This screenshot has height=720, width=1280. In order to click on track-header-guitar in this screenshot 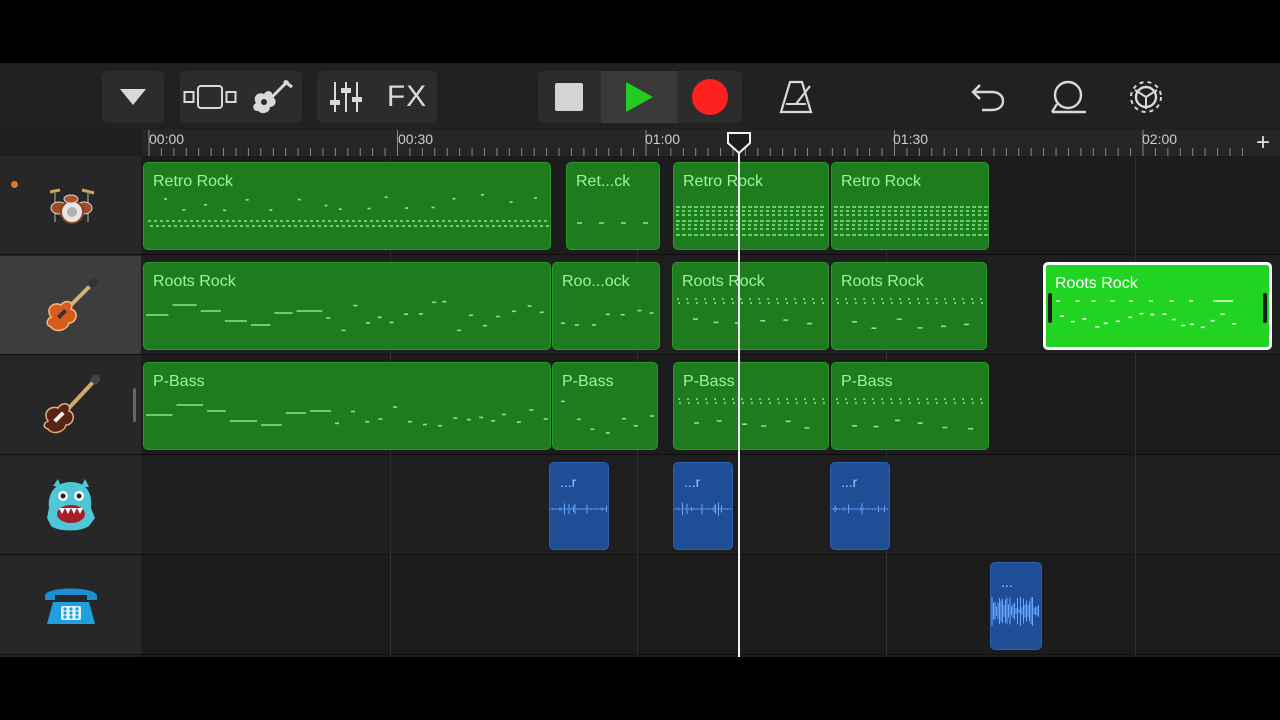, I will do `click(70, 305)`.